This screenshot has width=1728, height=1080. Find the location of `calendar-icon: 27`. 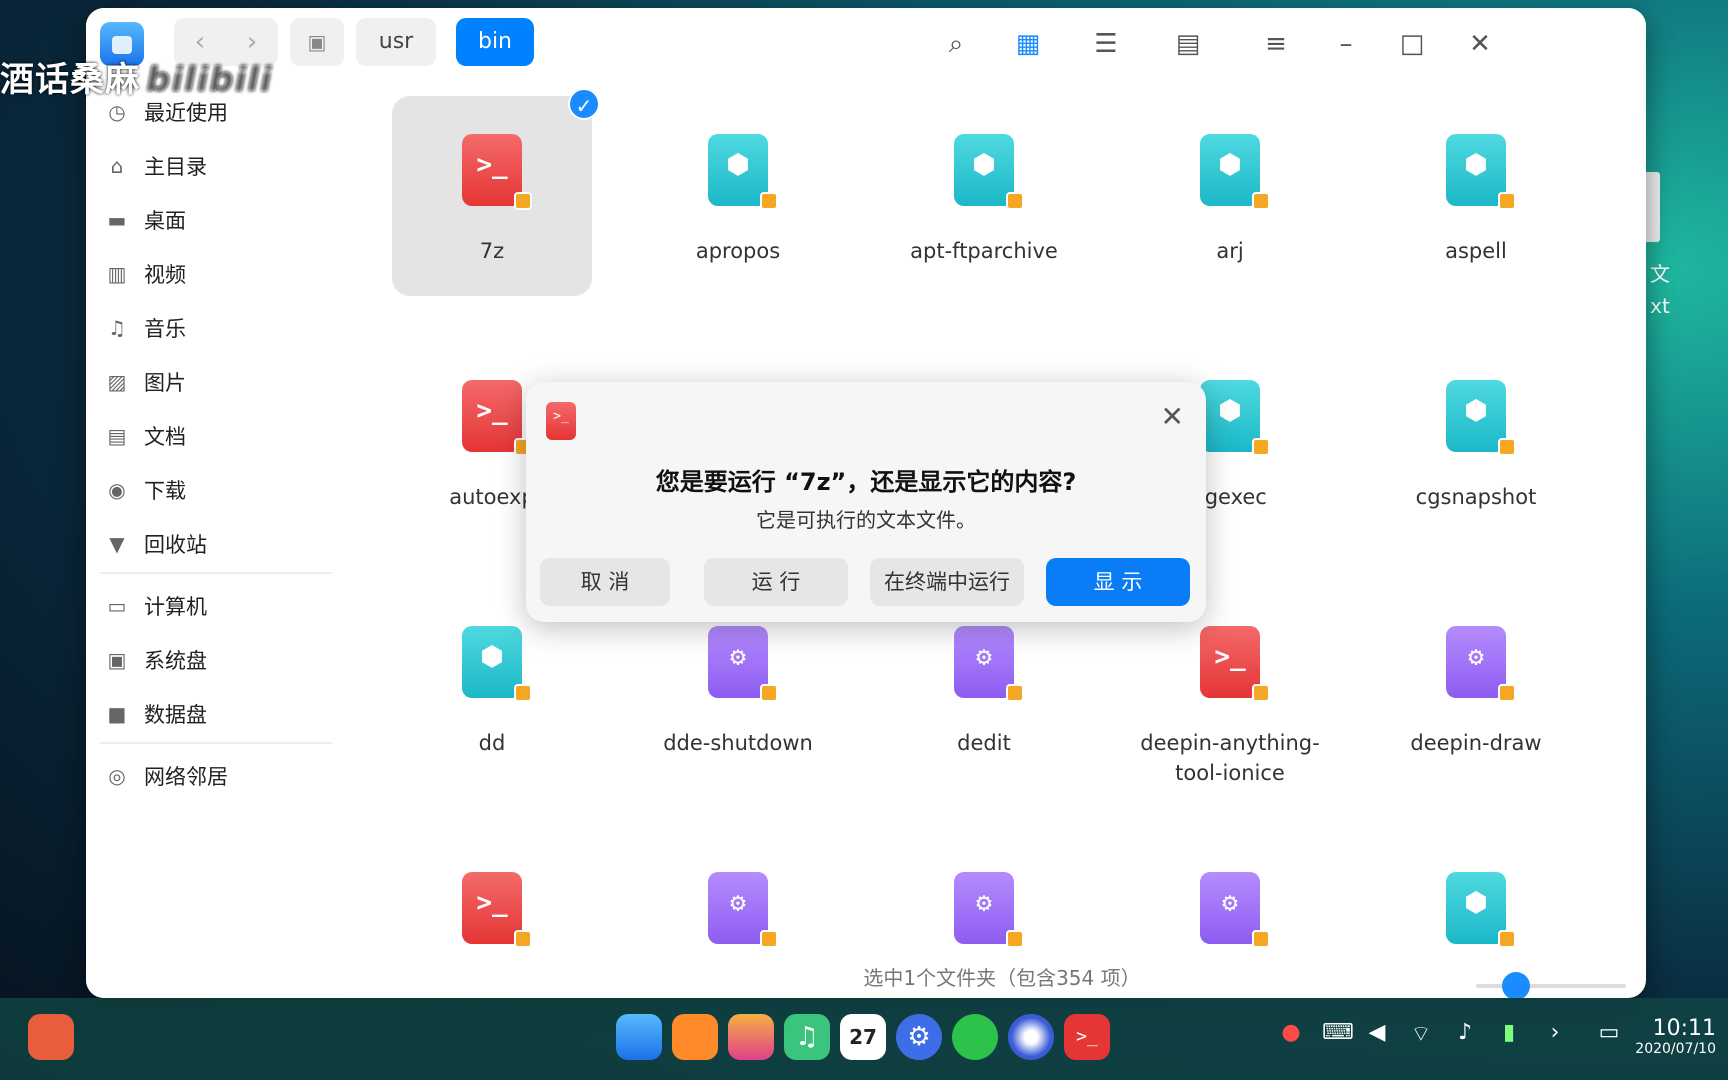

calendar-icon: 27 is located at coordinates (863, 1037).